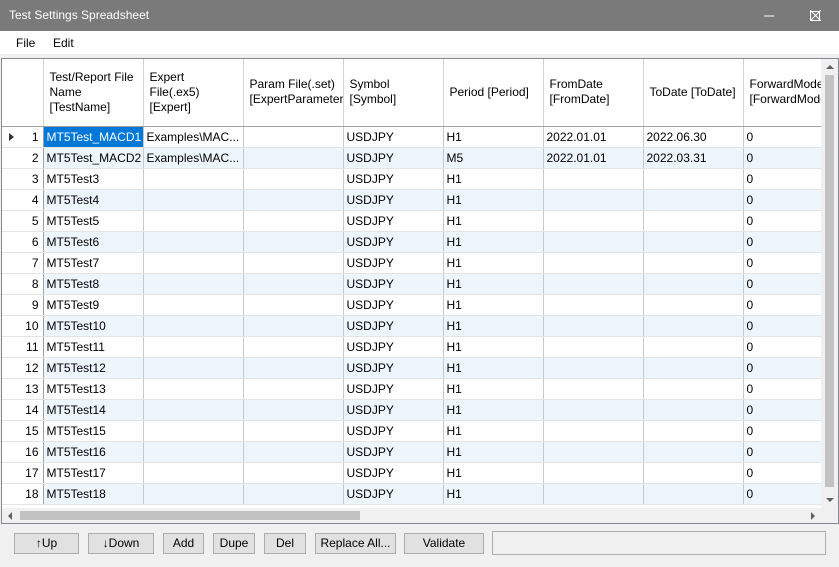 This screenshot has height=567, width=839. I want to click on table-row: 14 MT5Test14 USDJPY H1 0, so click(411, 410).